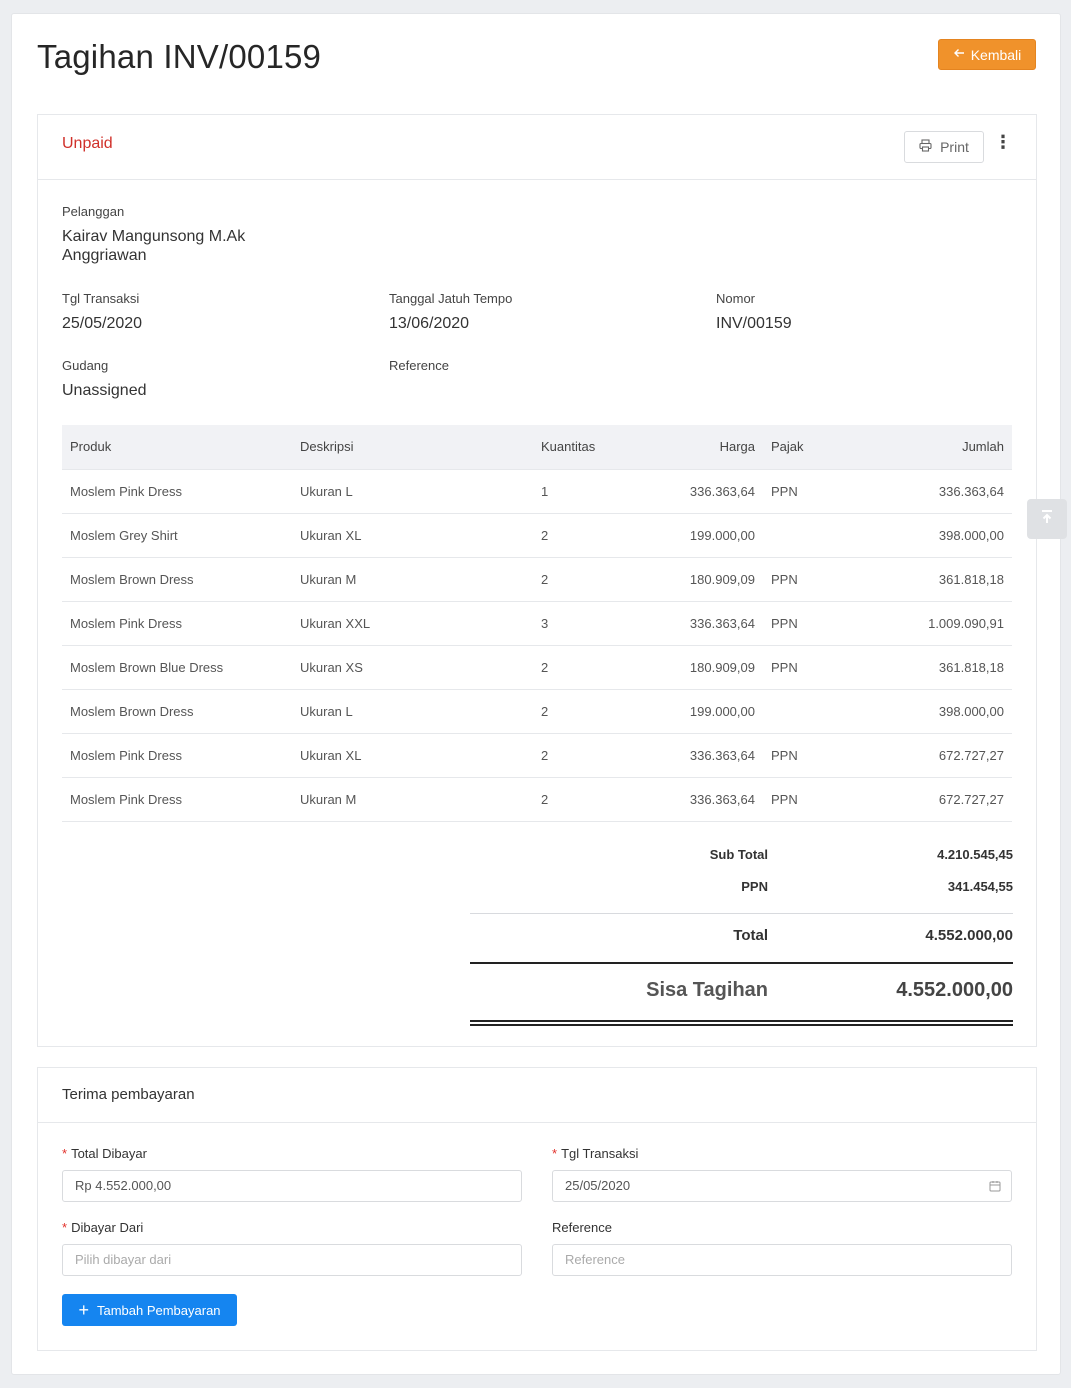  What do you see at coordinates (582, 1227) in the screenshot?
I see `reference-payment-label: Reference` at bounding box center [582, 1227].